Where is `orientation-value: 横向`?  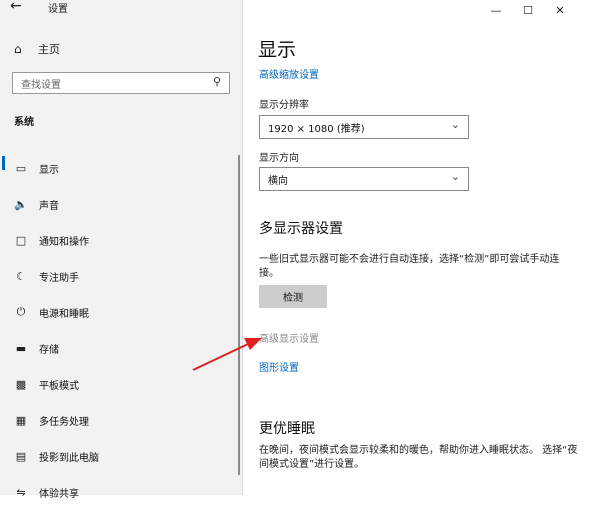 orientation-value: 横向 is located at coordinates (278, 181).